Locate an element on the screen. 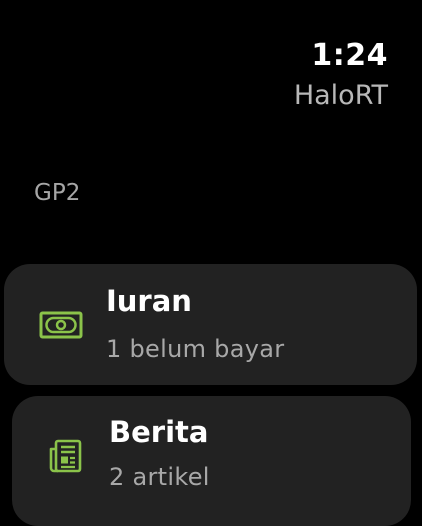  status-bar: 1:24 HaloRT is located at coordinates (341, 75).